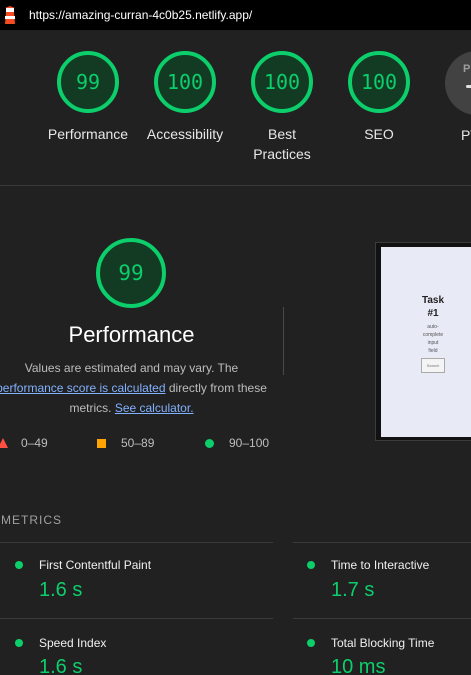 The width and height of the screenshot is (471, 675). Describe the element at coordinates (249, 443) in the screenshot. I see `legend-range-pass: 90–100` at that location.